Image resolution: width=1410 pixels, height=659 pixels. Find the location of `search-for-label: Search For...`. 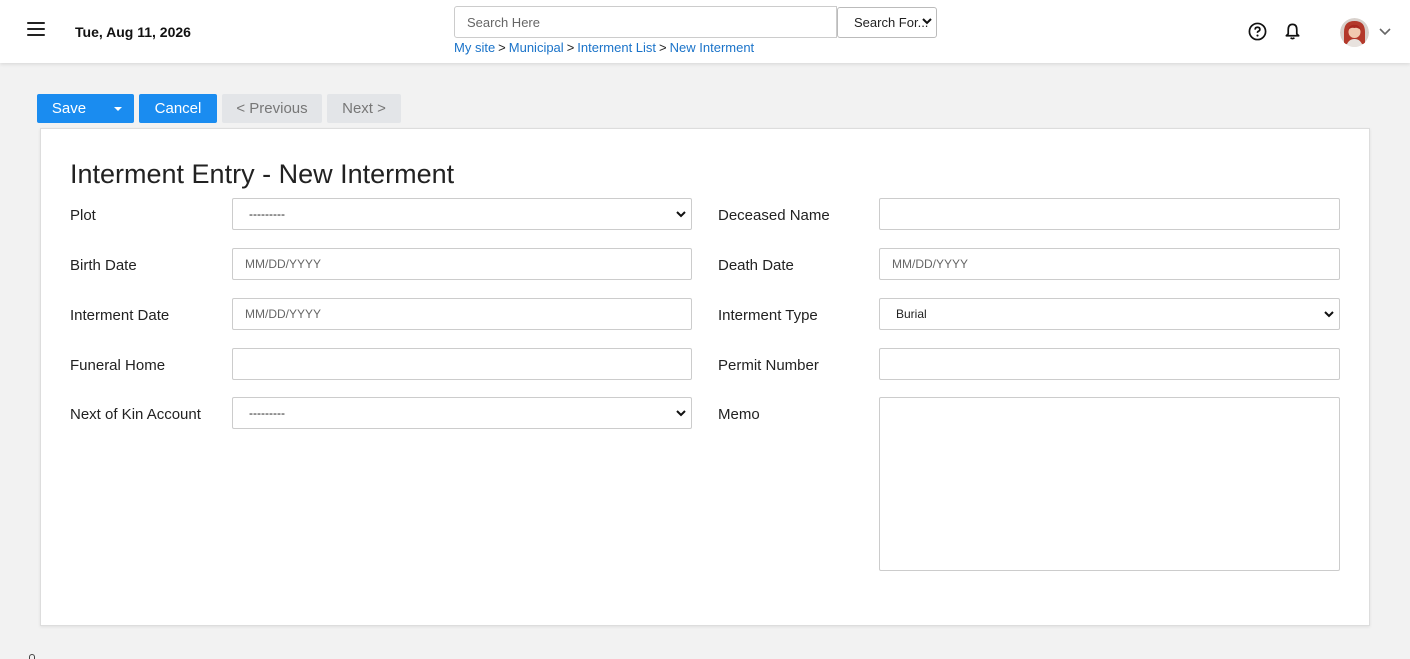

search-for-label: Search For... is located at coordinates (891, 22).